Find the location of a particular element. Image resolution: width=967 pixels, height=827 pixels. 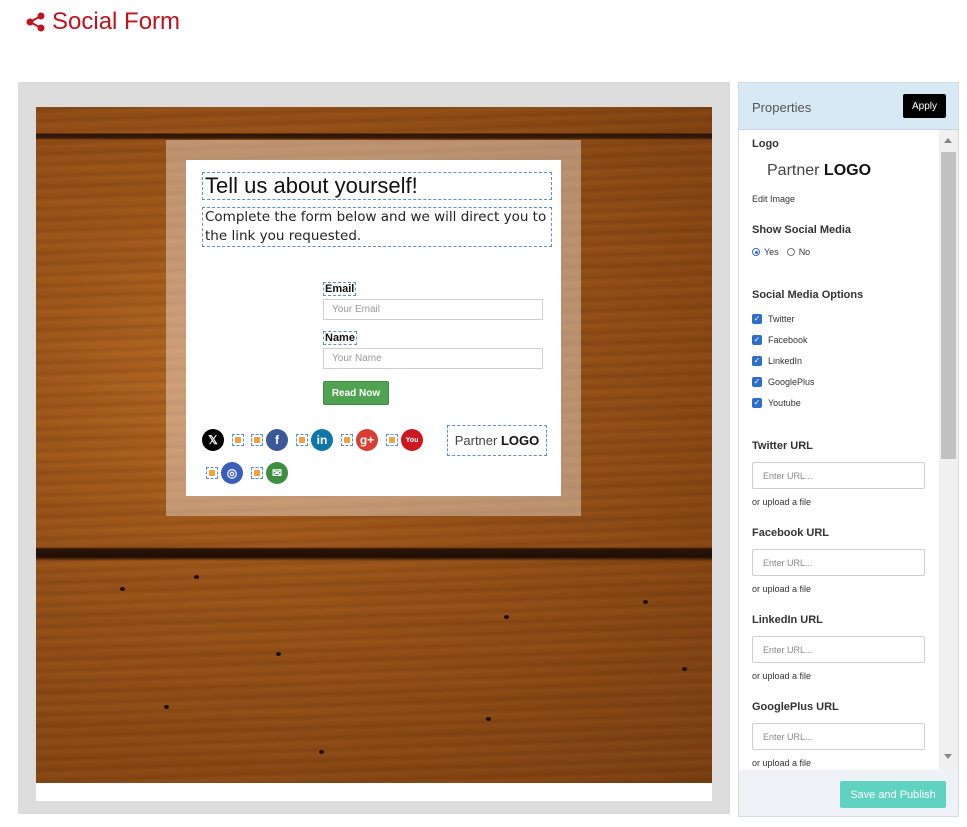

show-social-label: Show Social Media is located at coordinates (802, 230).